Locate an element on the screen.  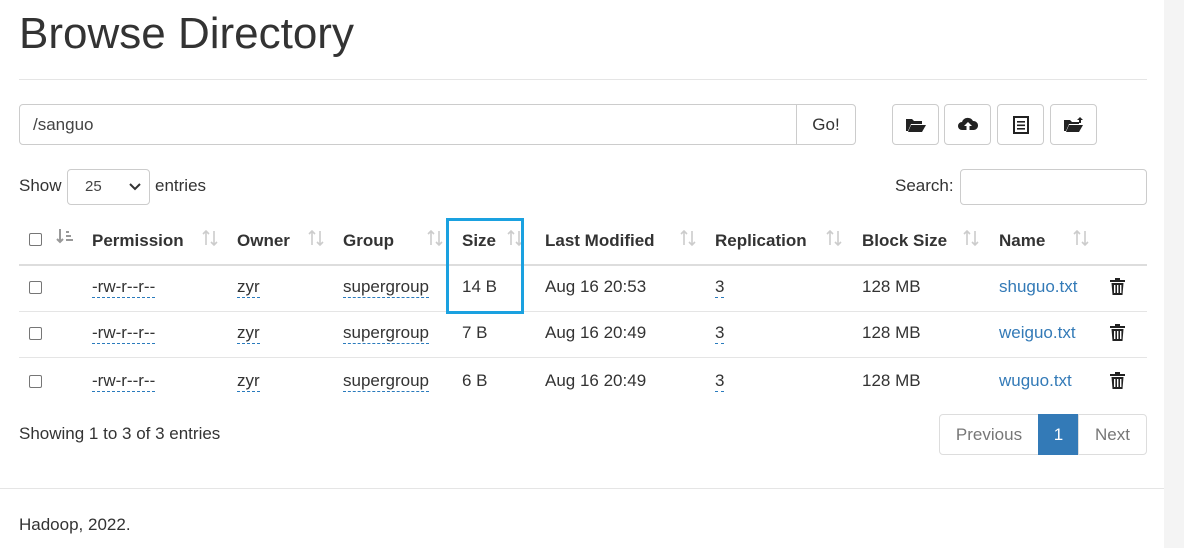
cloud-upload-icon is located at coordinates (967, 124).